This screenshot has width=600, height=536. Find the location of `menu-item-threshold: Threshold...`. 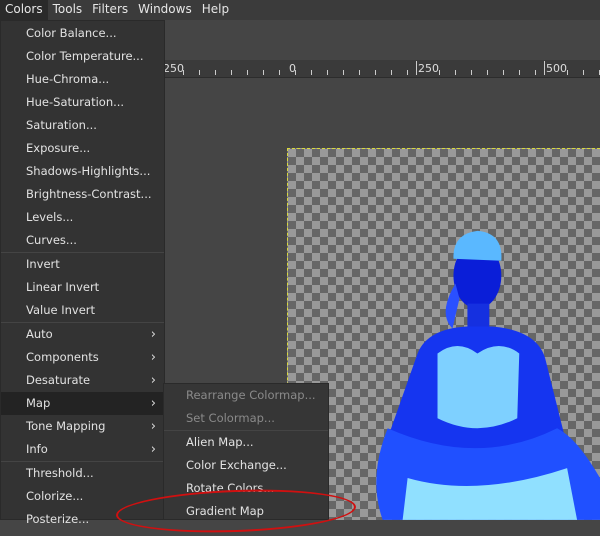

menu-item-threshold: Threshold... is located at coordinates (82, 473).